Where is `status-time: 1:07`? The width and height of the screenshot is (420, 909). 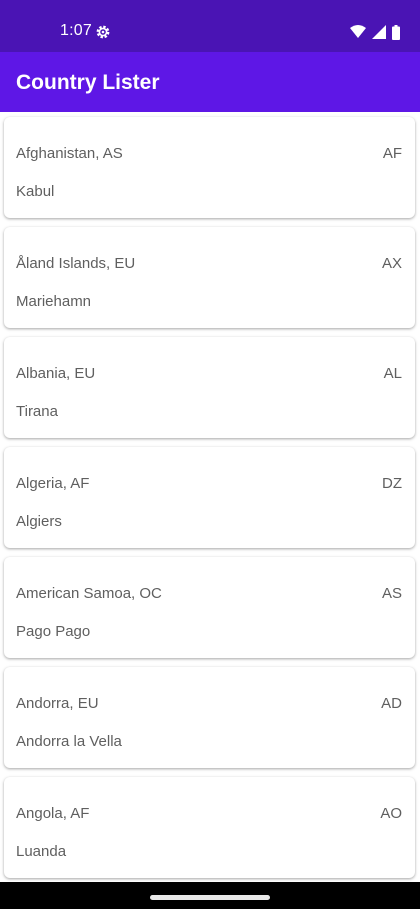 status-time: 1:07 is located at coordinates (76, 30).